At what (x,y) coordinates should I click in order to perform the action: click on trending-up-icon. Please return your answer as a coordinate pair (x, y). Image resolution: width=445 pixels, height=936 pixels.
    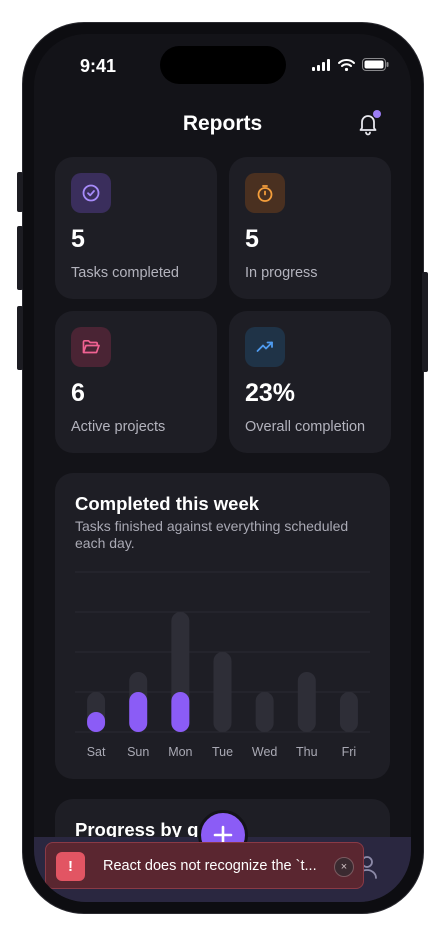
    Looking at the image, I should click on (265, 347).